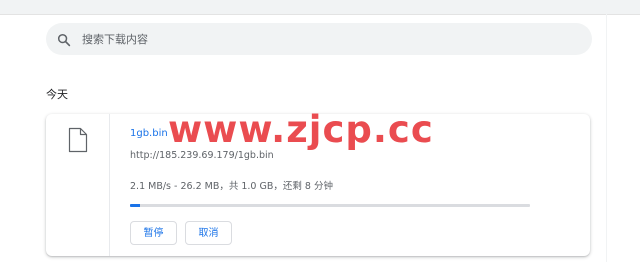  Describe the element at coordinates (327, 39) in the screenshot. I see `search-input` at that location.